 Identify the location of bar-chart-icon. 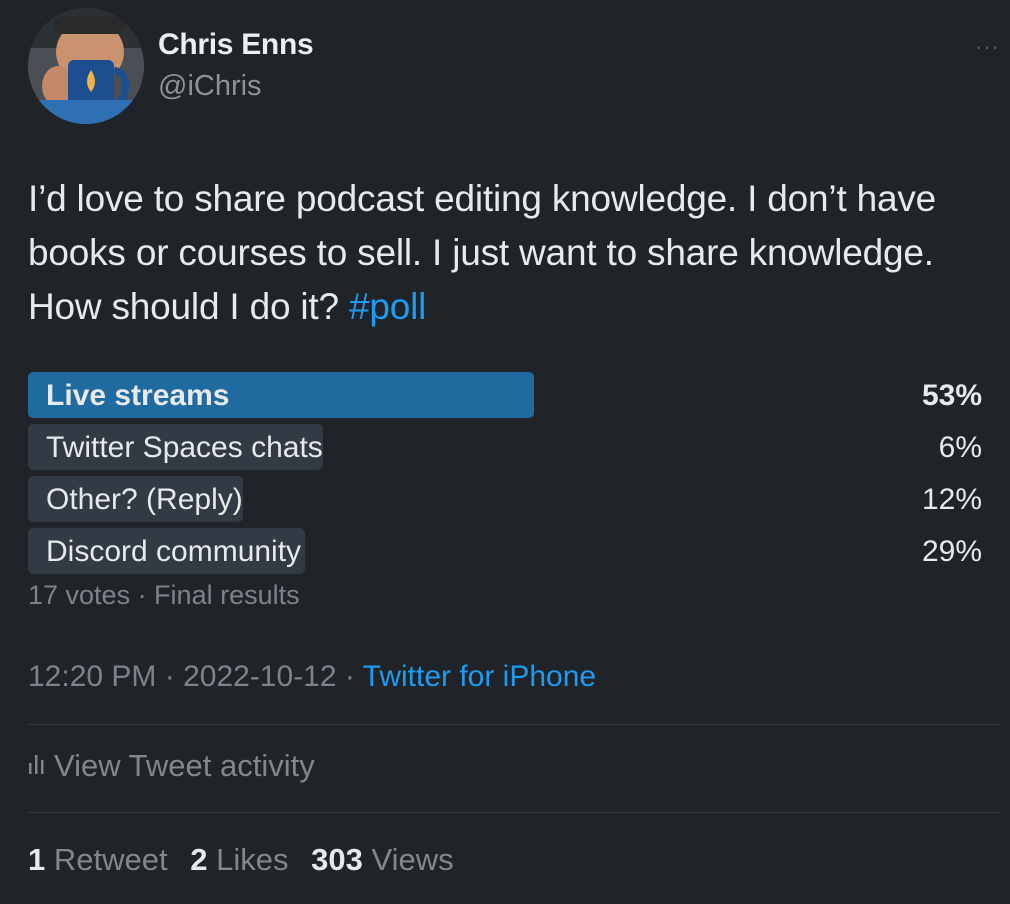
(37, 765).